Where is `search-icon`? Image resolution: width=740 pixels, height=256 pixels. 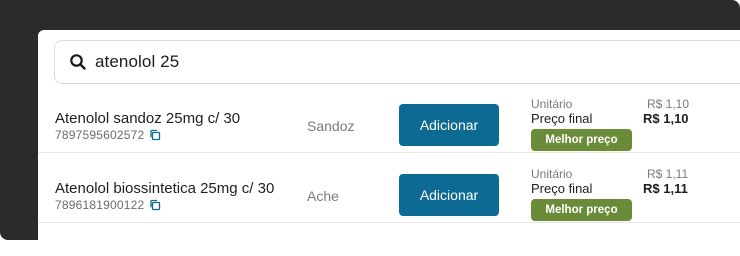 search-icon is located at coordinates (78, 62).